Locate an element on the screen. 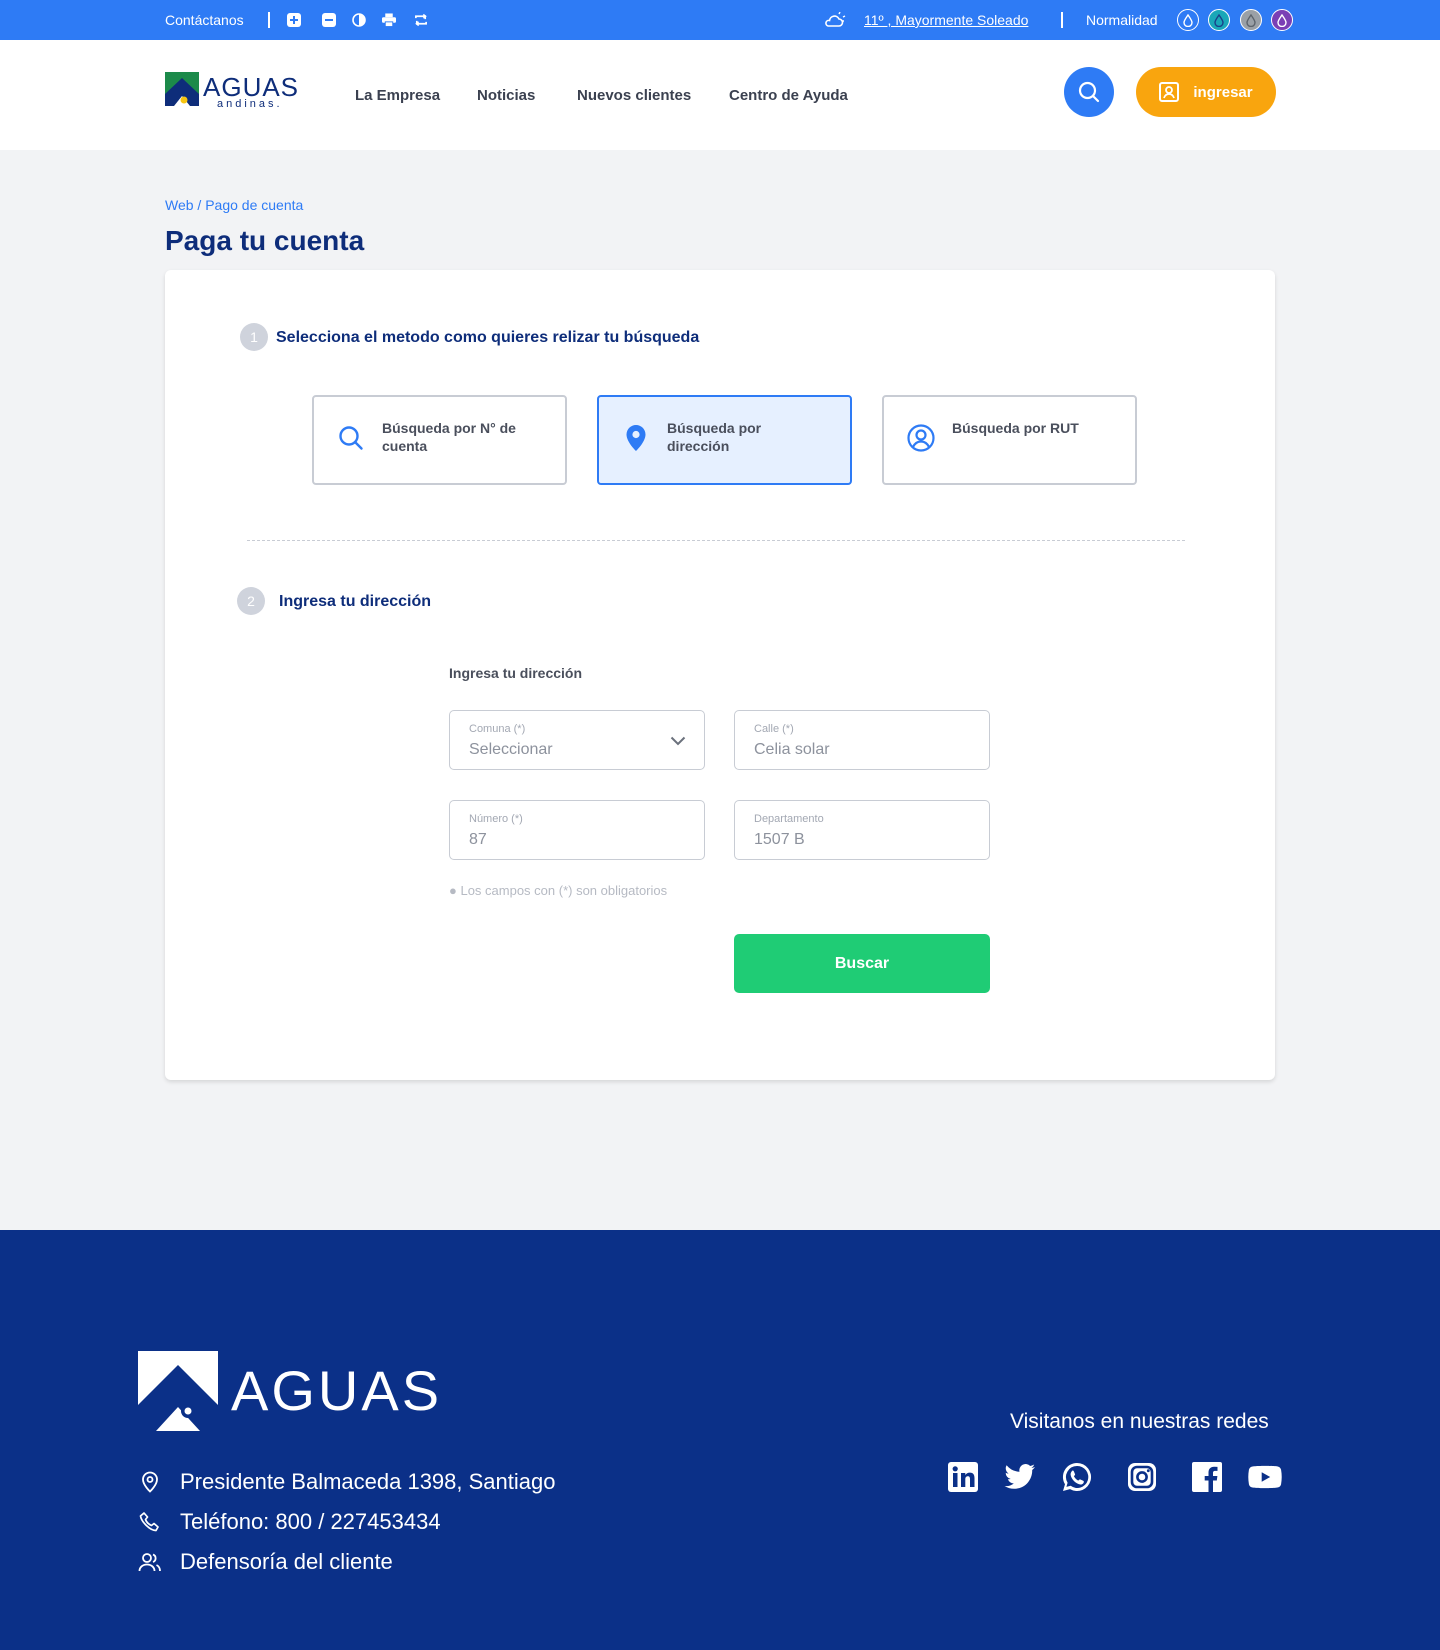  water-drop-teal-icon is located at coordinates (1219, 20).